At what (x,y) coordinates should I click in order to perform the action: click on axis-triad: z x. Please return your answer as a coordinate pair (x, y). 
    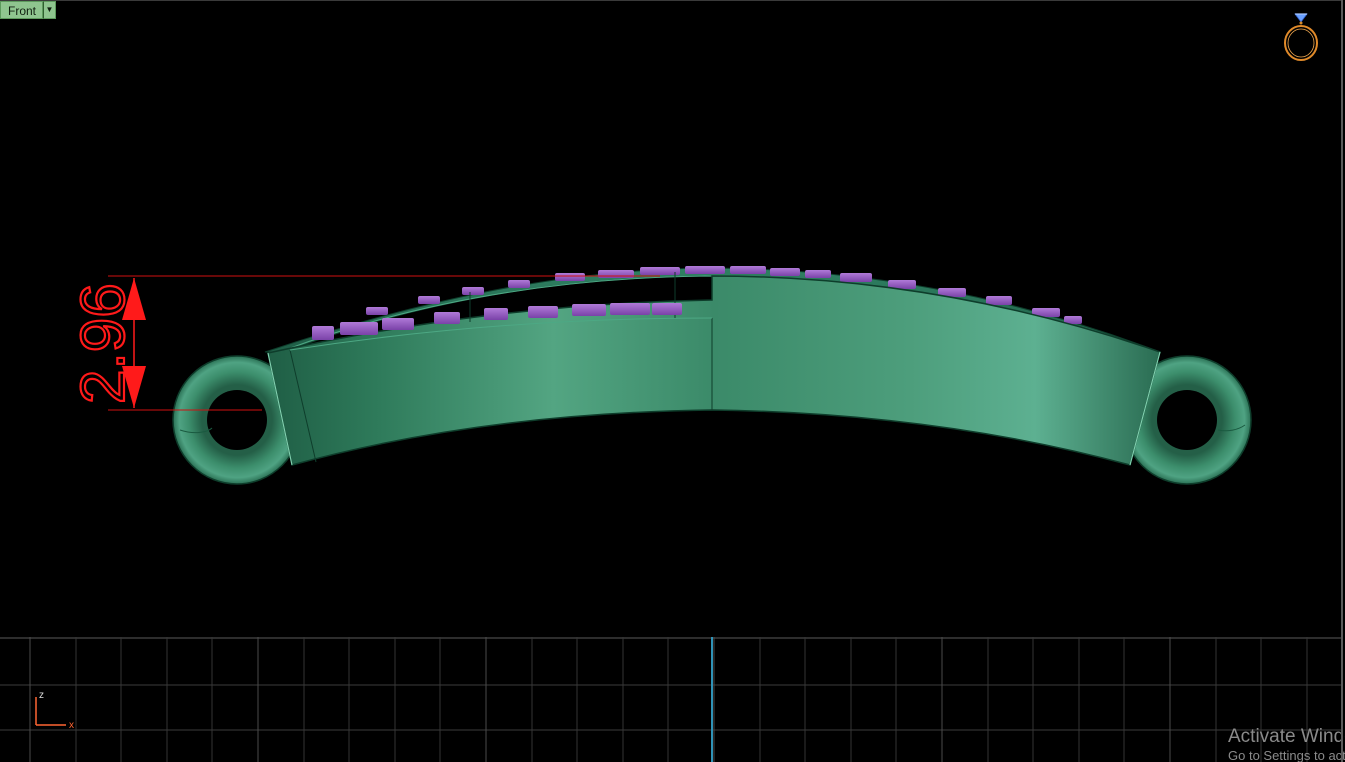
    Looking at the image, I should click on (54, 710).